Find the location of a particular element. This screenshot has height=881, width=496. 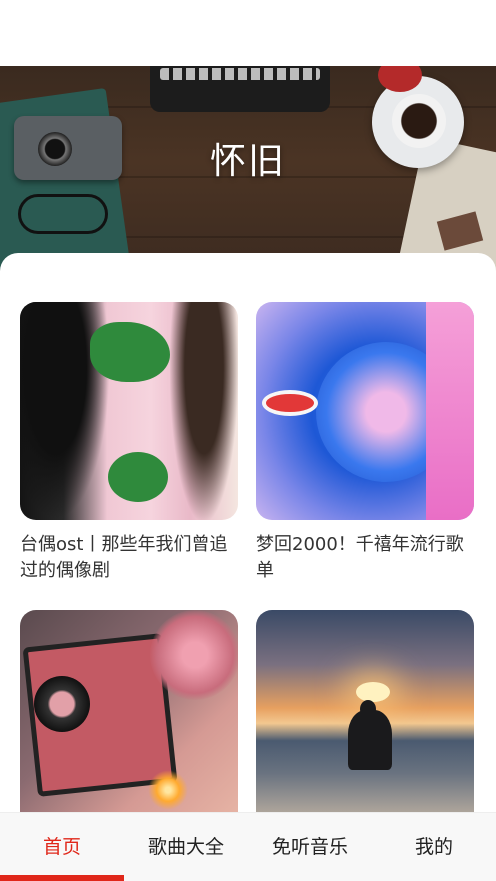

tab-mine: 我的 is located at coordinates (434, 847).